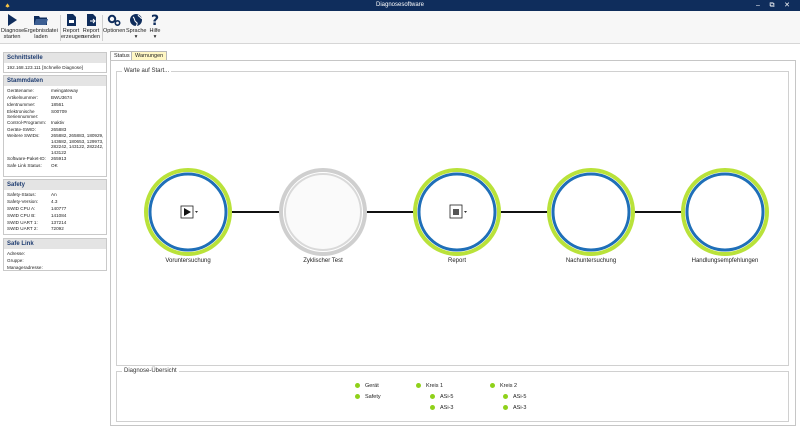  Describe the element at coordinates (43, 90) in the screenshot. I see `kv-row: Gerätename: meingateway` at that location.